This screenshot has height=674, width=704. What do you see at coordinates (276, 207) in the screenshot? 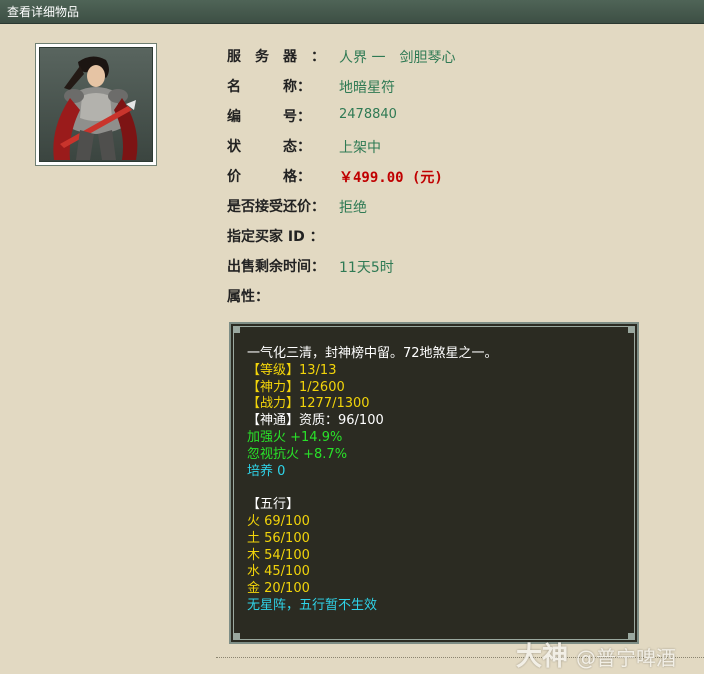
I see `field-label: 是否接受还价：` at bounding box center [276, 207].